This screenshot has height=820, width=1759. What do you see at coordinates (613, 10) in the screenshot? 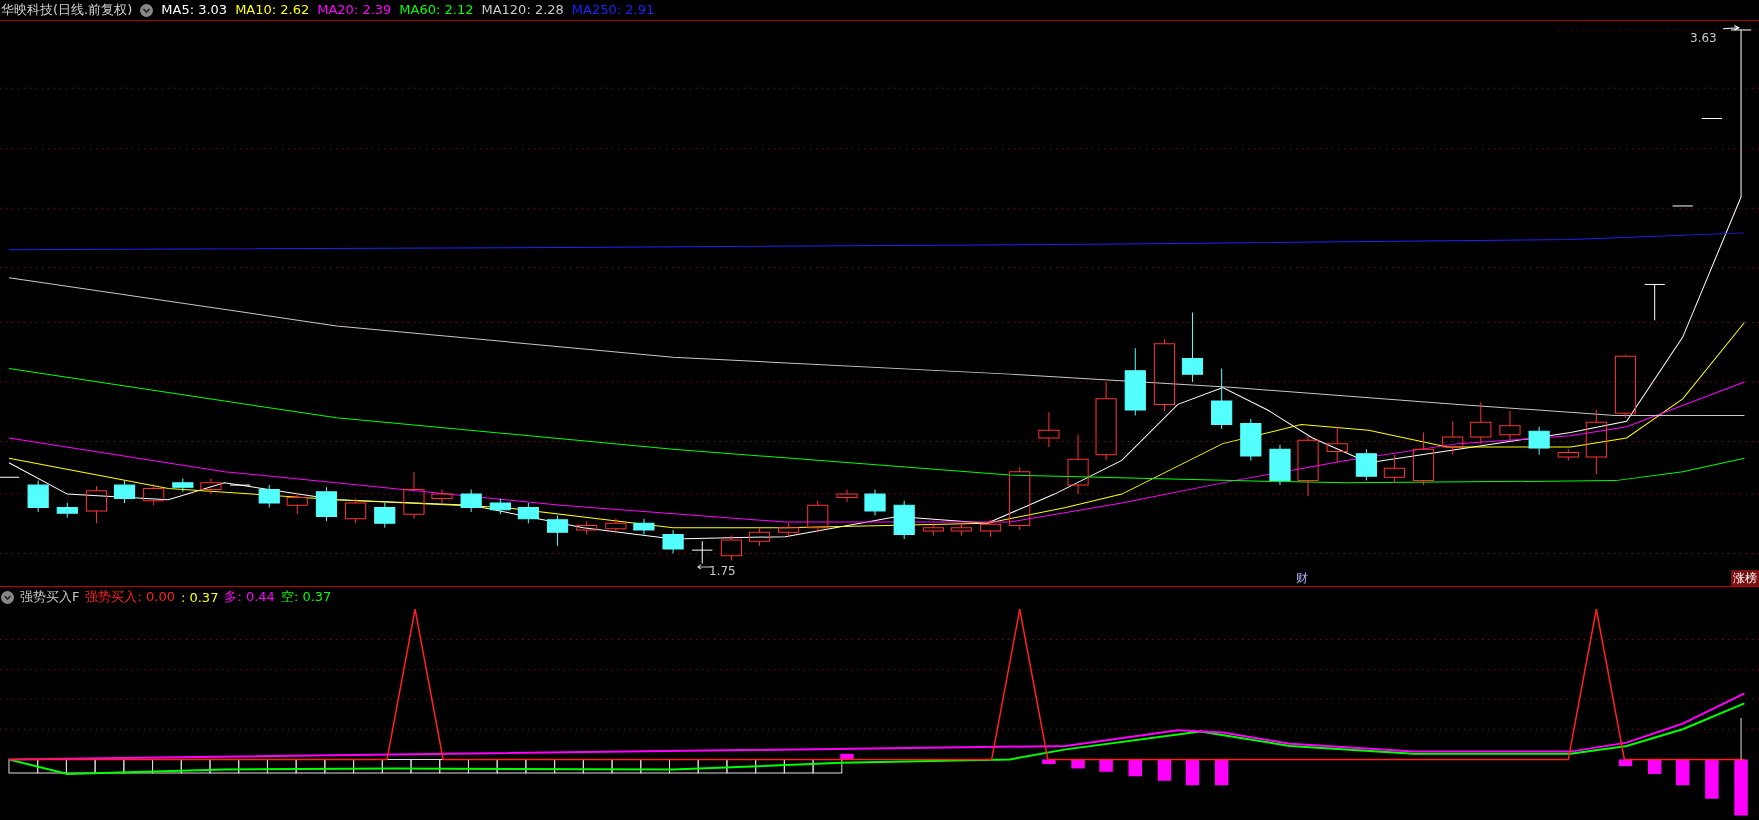
I see `moving-average-value: MA250: 2.91` at bounding box center [613, 10].